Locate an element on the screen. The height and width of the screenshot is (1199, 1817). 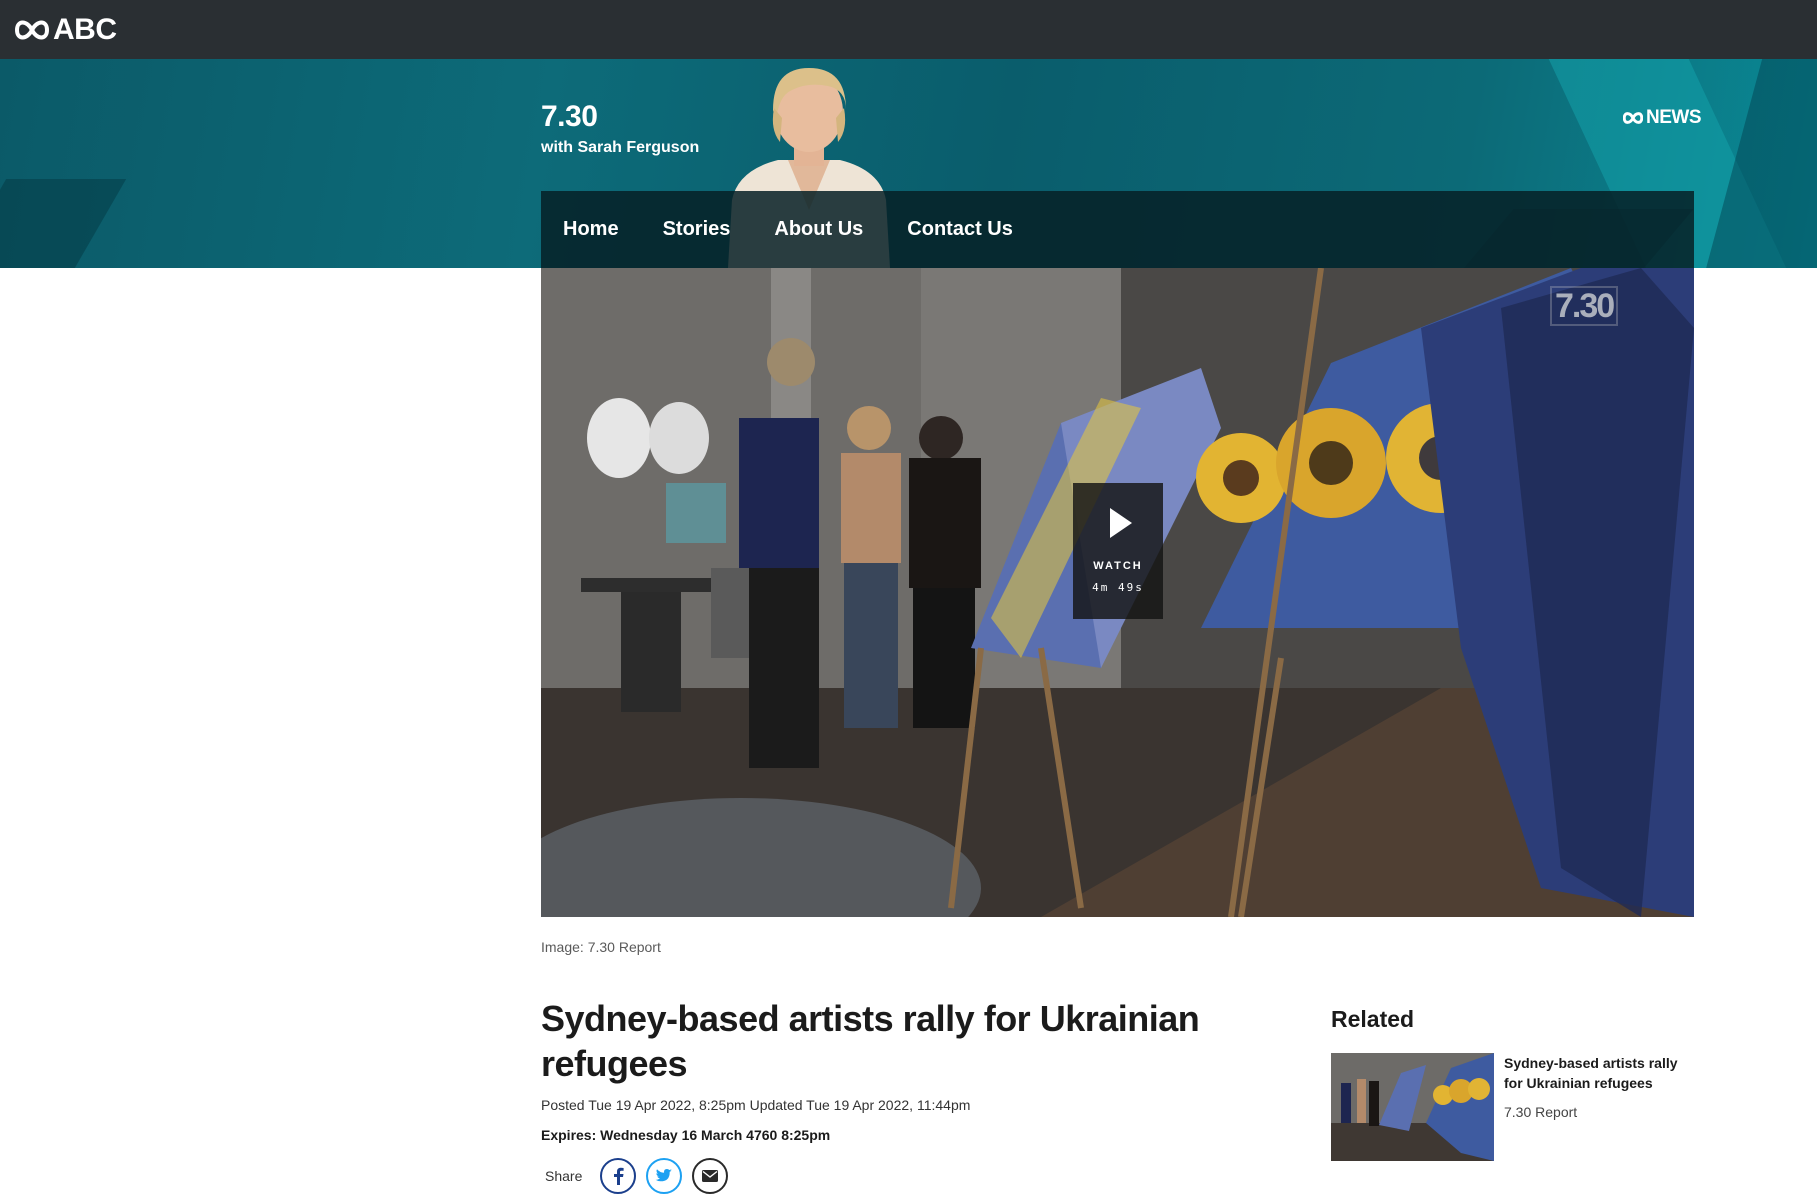
abc-lissajous-icon is located at coordinates (32, 29).